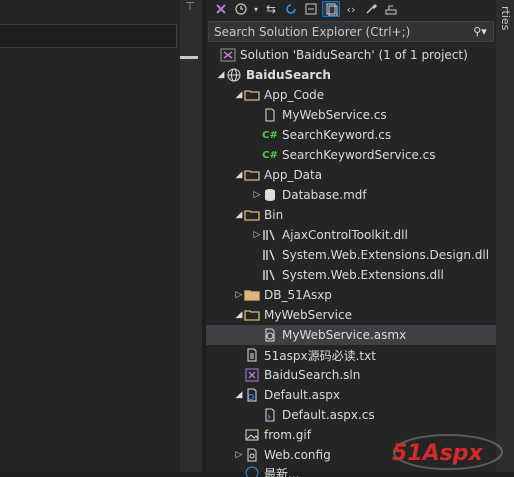 The image size is (514, 477). What do you see at coordinates (337, 135) in the screenshot?
I see `file-label: SearchKeyword.cs` at bounding box center [337, 135].